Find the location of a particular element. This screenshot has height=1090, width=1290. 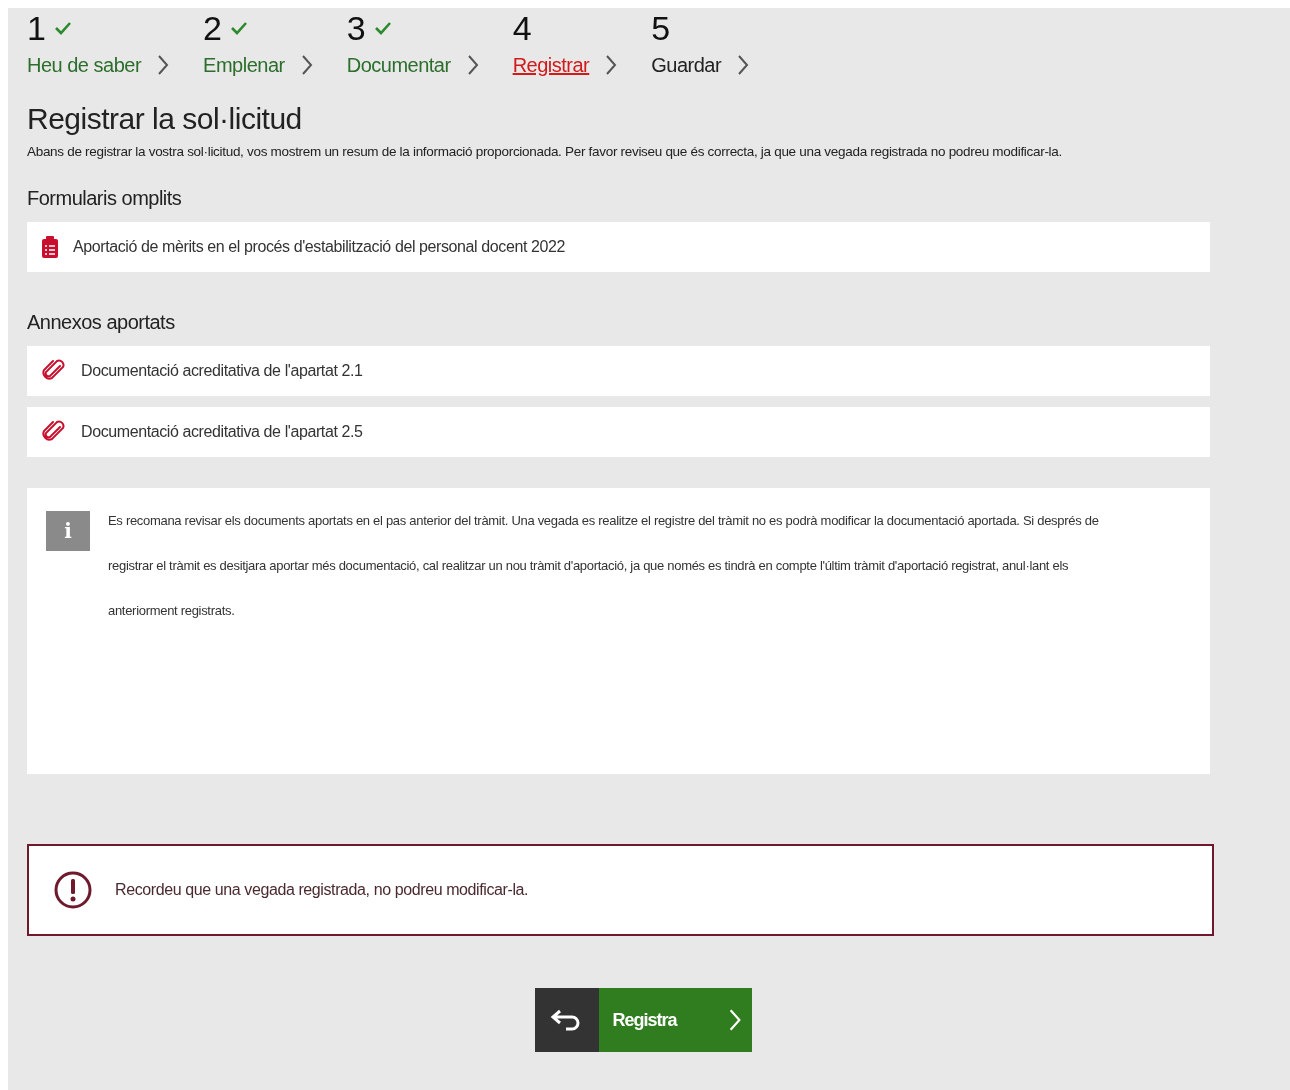

page-title: Registrar la sol·licitud is located at coordinates (165, 119).